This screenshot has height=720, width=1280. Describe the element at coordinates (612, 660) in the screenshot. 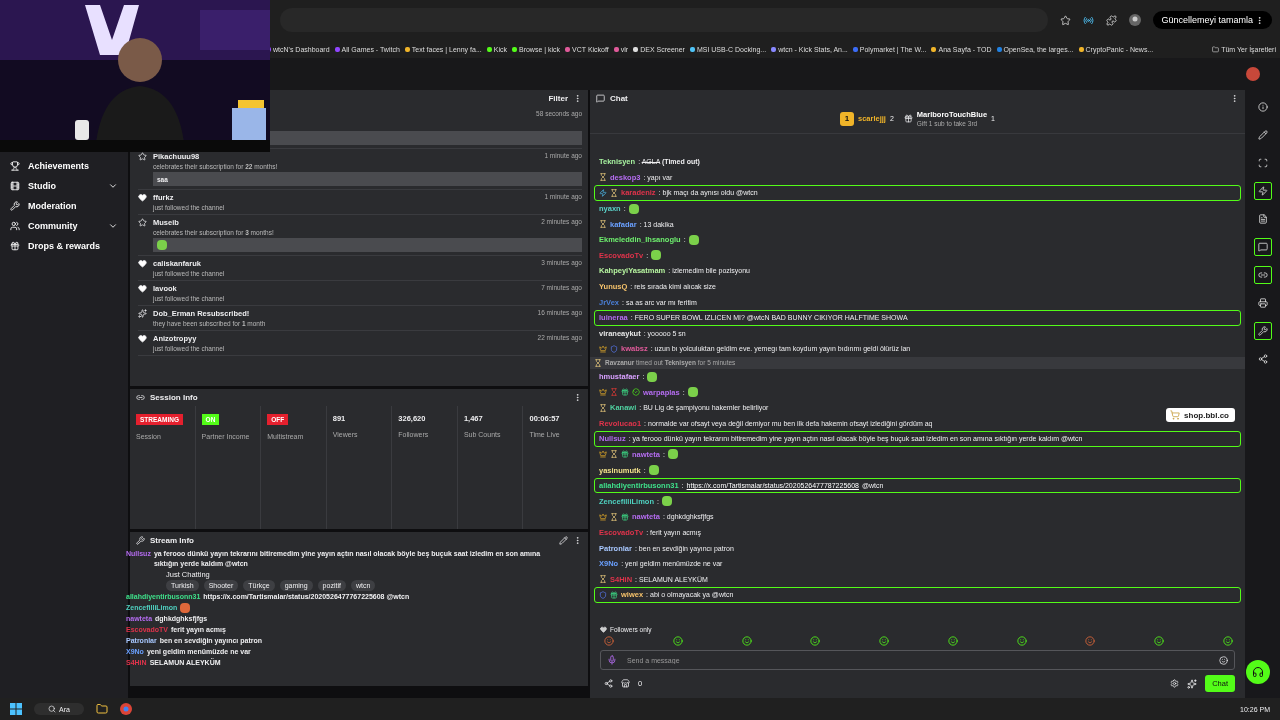

I see `microphone-icon` at that location.